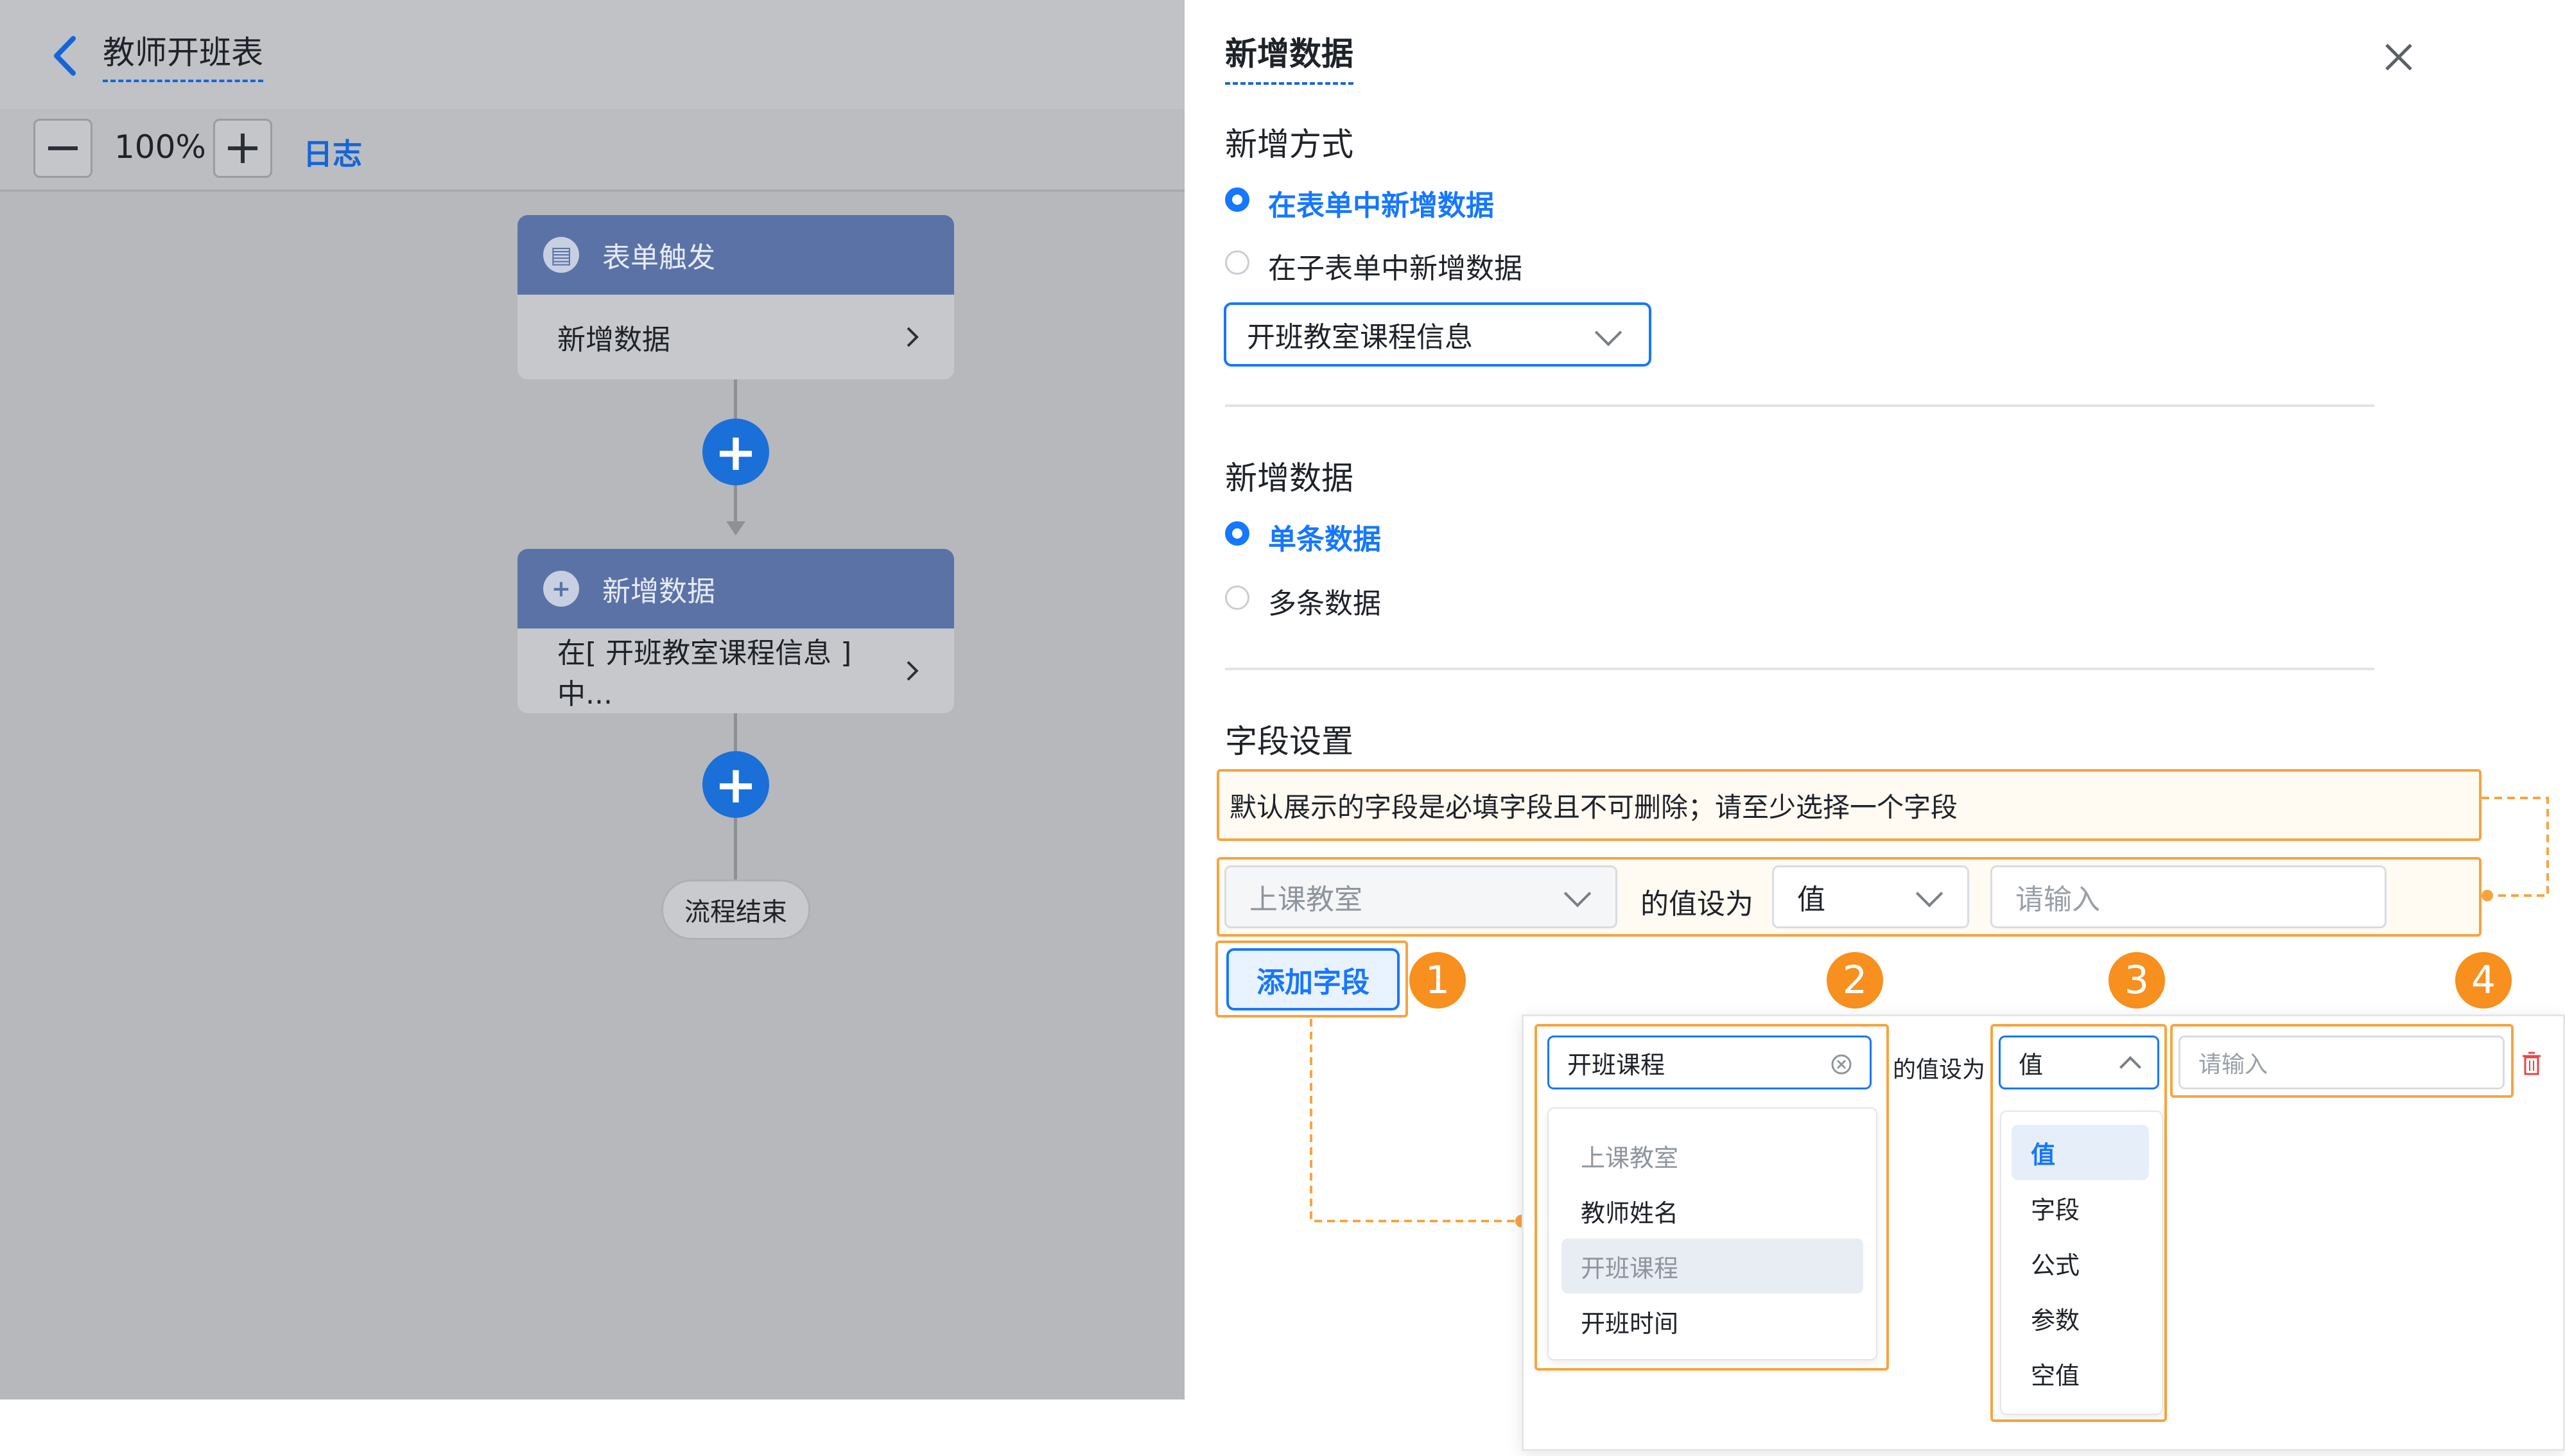 This screenshot has width=2565, height=1456. Describe the element at coordinates (183, 54) in the screenshot. I see `page-title: 教师开班表` at that location.